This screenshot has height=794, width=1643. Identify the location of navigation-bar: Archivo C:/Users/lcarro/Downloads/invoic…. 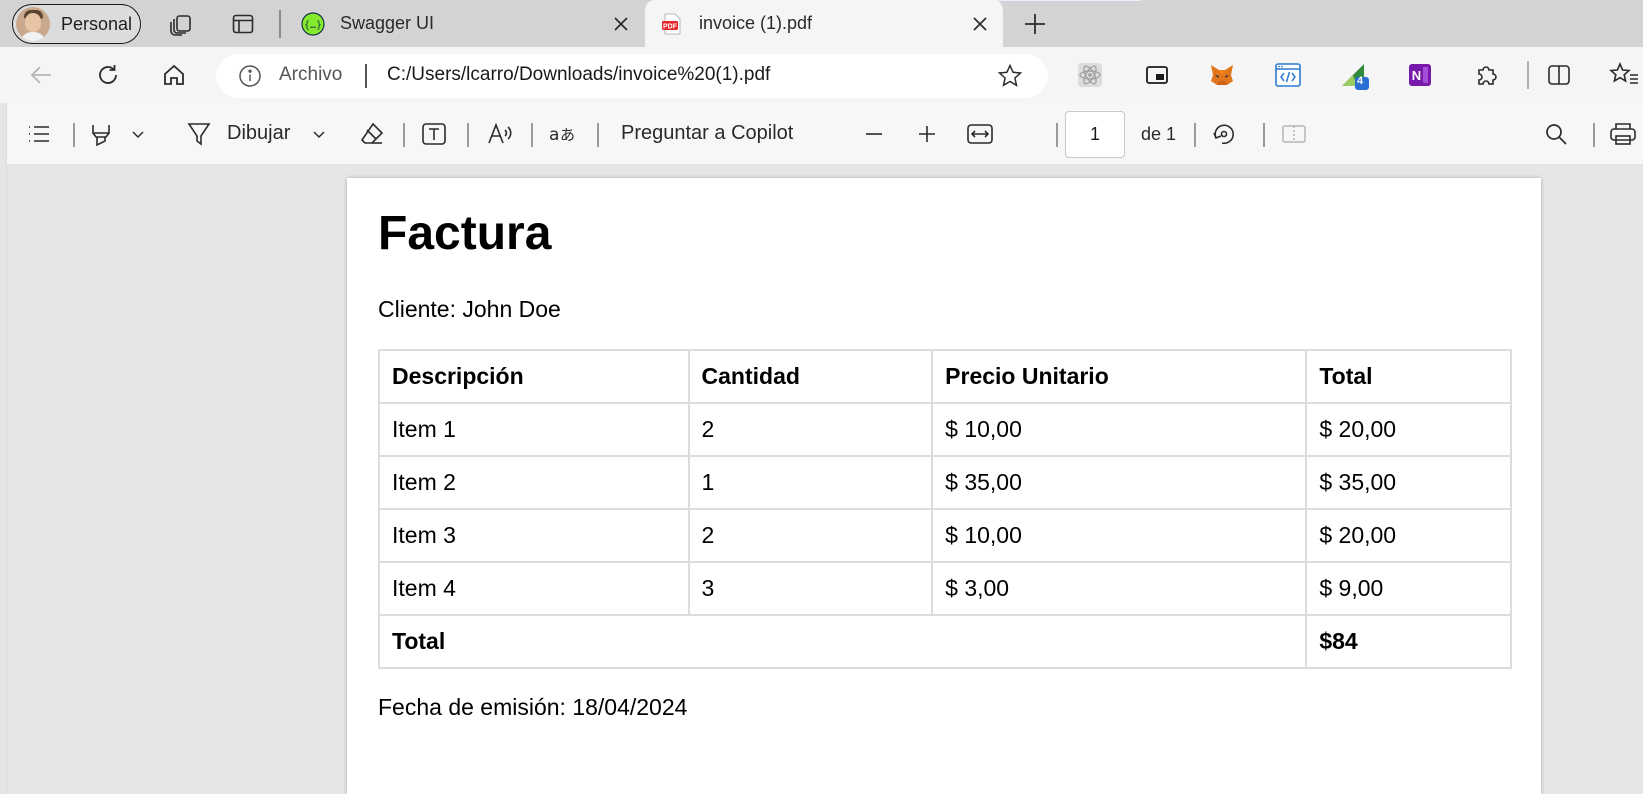
(821, 75).